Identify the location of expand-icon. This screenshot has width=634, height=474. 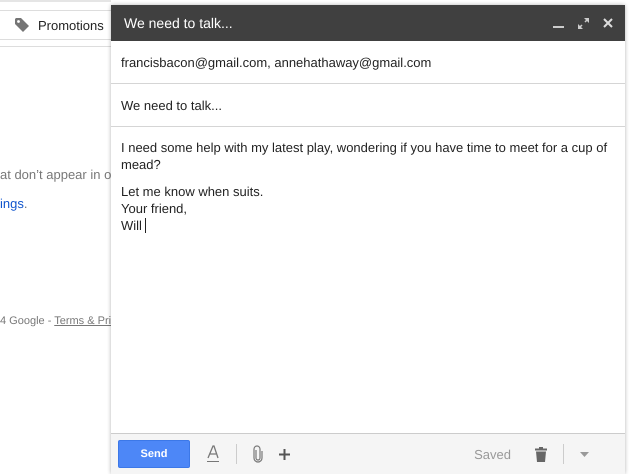
(583, 23).